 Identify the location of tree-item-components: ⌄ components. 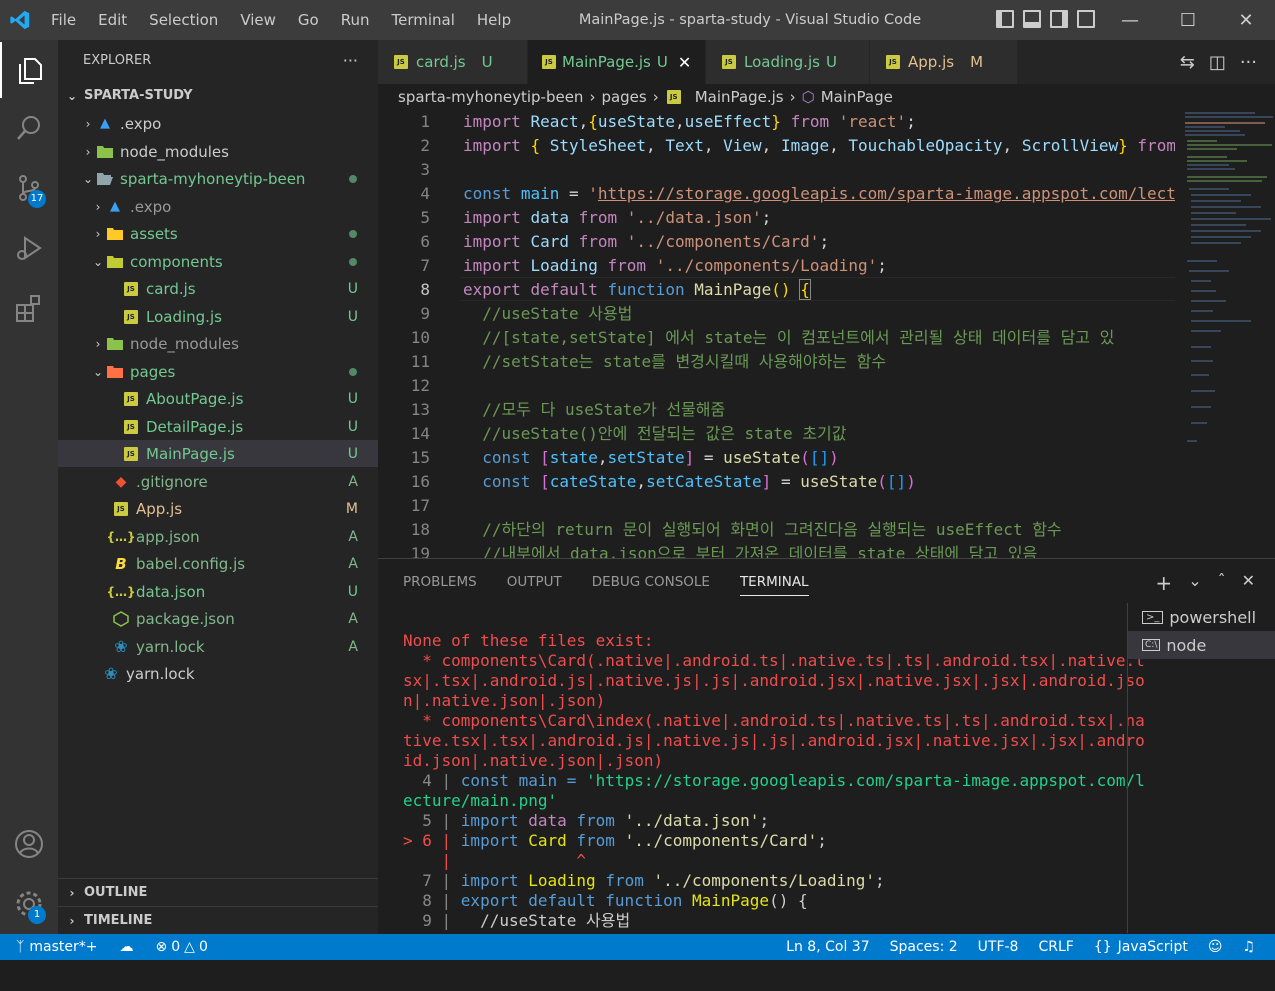
(218, 261).